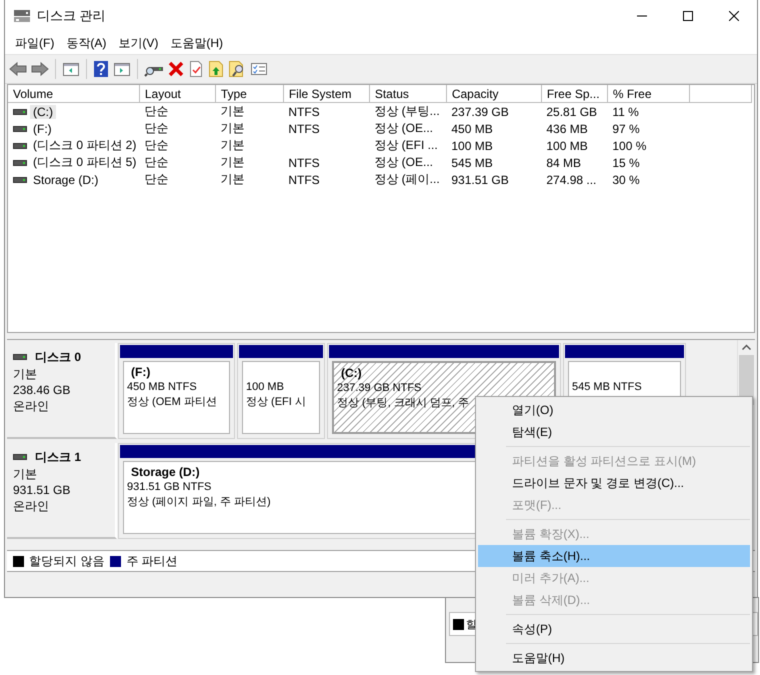  Describe the element at coordinates (494, 111) in the screenshot. I see `table-cell: 237.39 GB` at that location.